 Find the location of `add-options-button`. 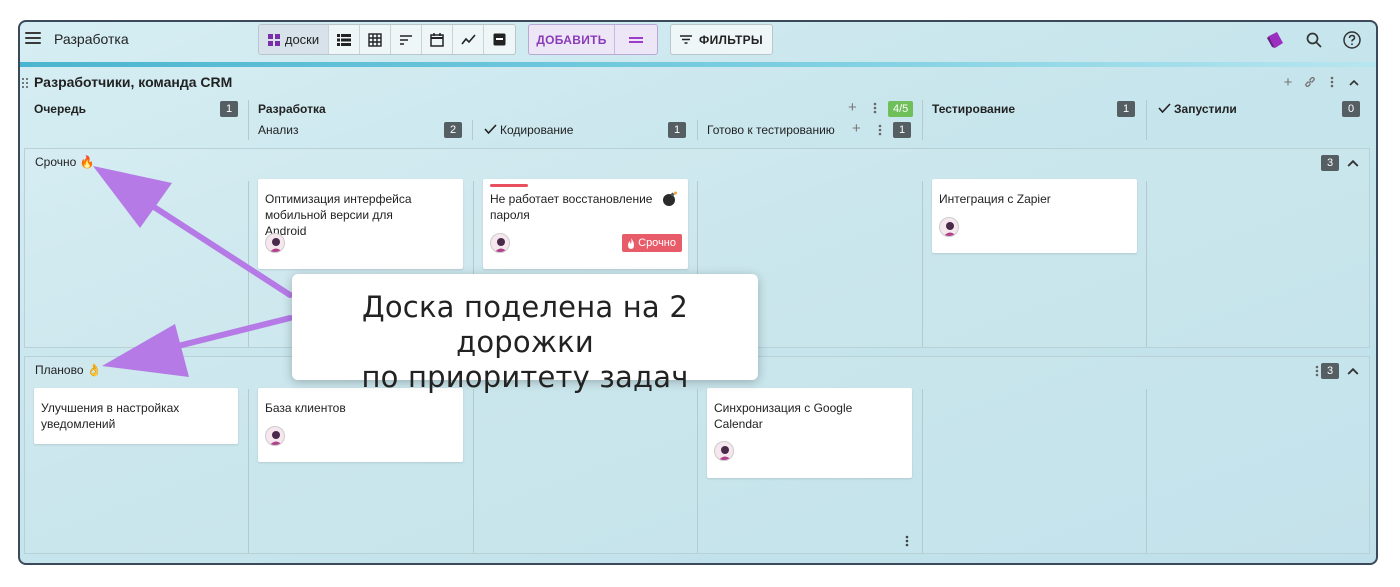

add-options-button is located at coordinates (636, 39).